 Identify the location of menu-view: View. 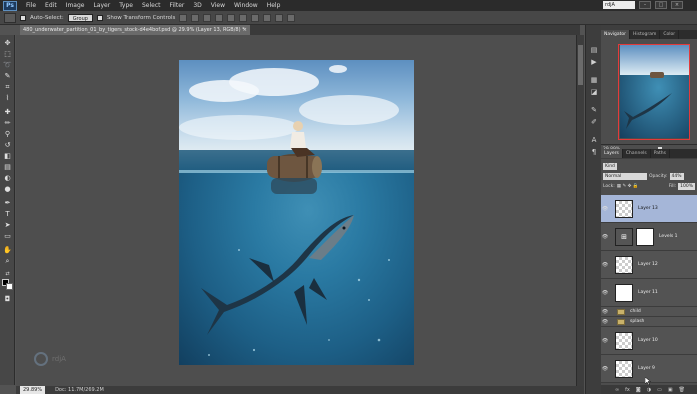
(218, 5).